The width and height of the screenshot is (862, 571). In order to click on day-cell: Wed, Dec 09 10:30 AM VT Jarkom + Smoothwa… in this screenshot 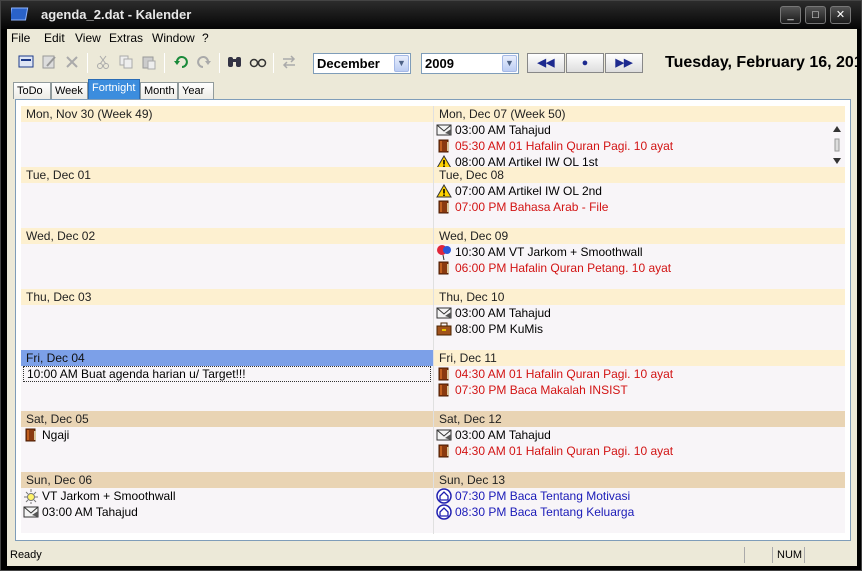, I will do `click(639, 258)`.